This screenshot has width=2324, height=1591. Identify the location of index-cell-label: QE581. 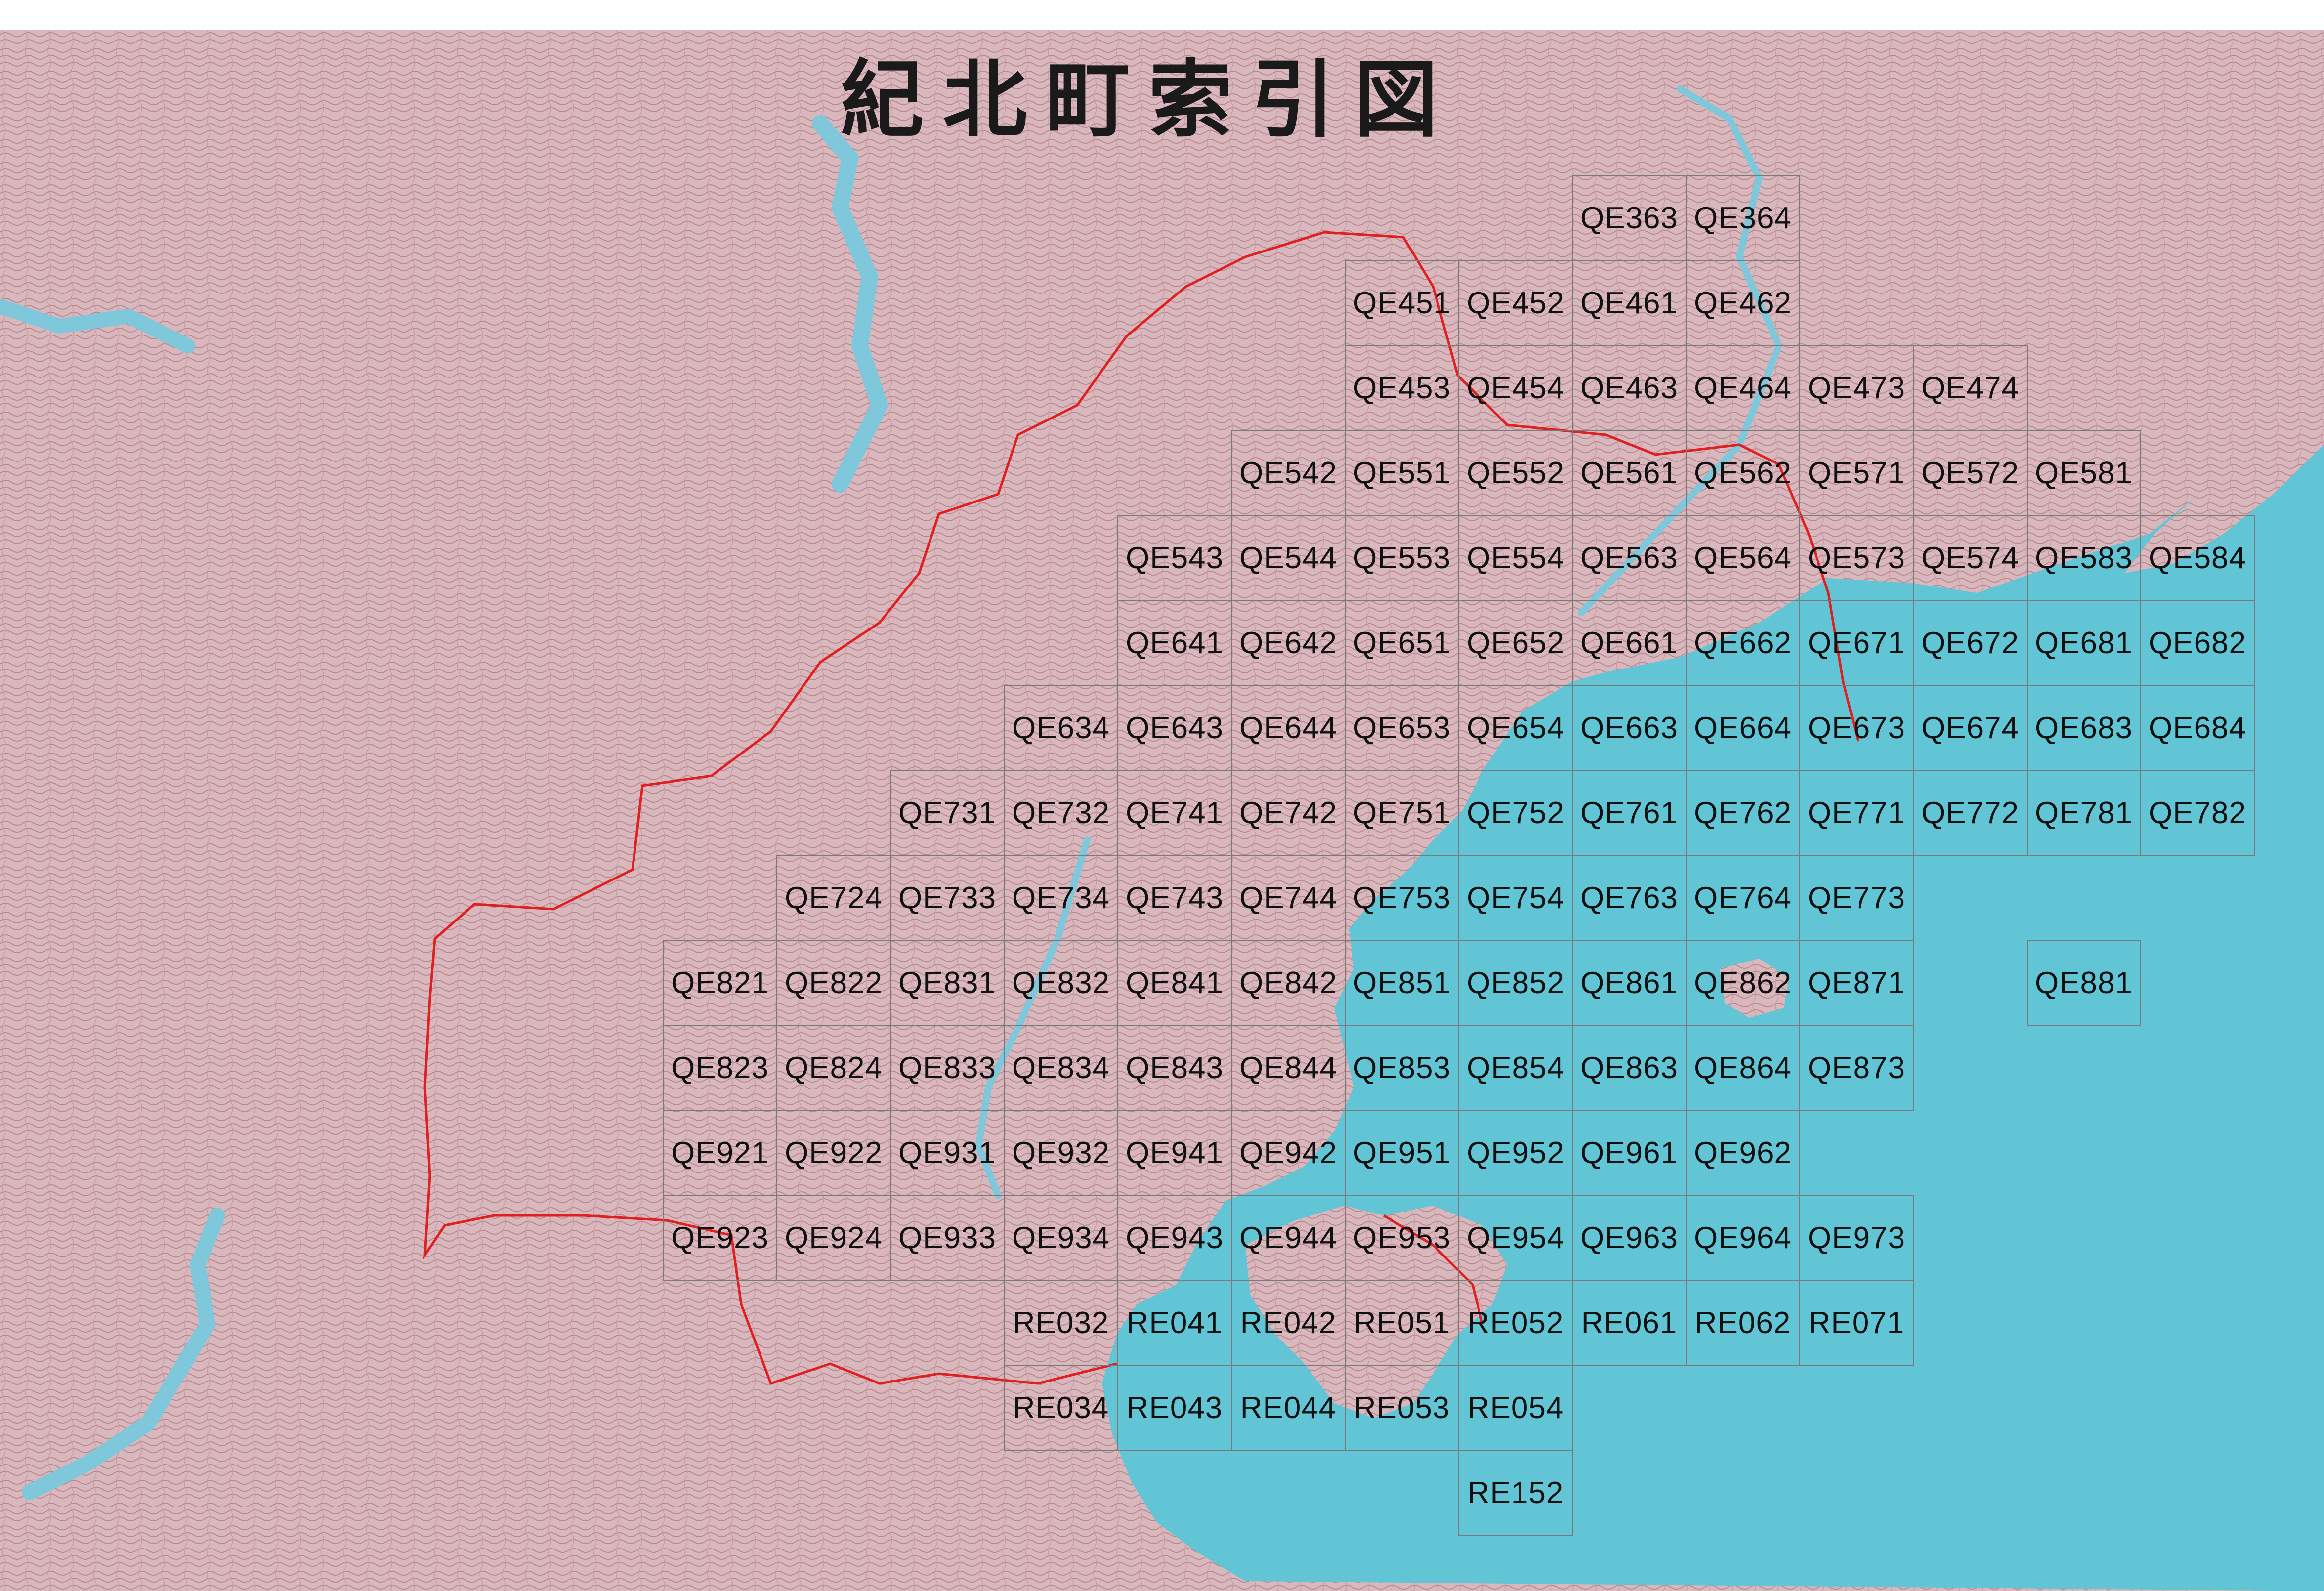
(2084, 473).